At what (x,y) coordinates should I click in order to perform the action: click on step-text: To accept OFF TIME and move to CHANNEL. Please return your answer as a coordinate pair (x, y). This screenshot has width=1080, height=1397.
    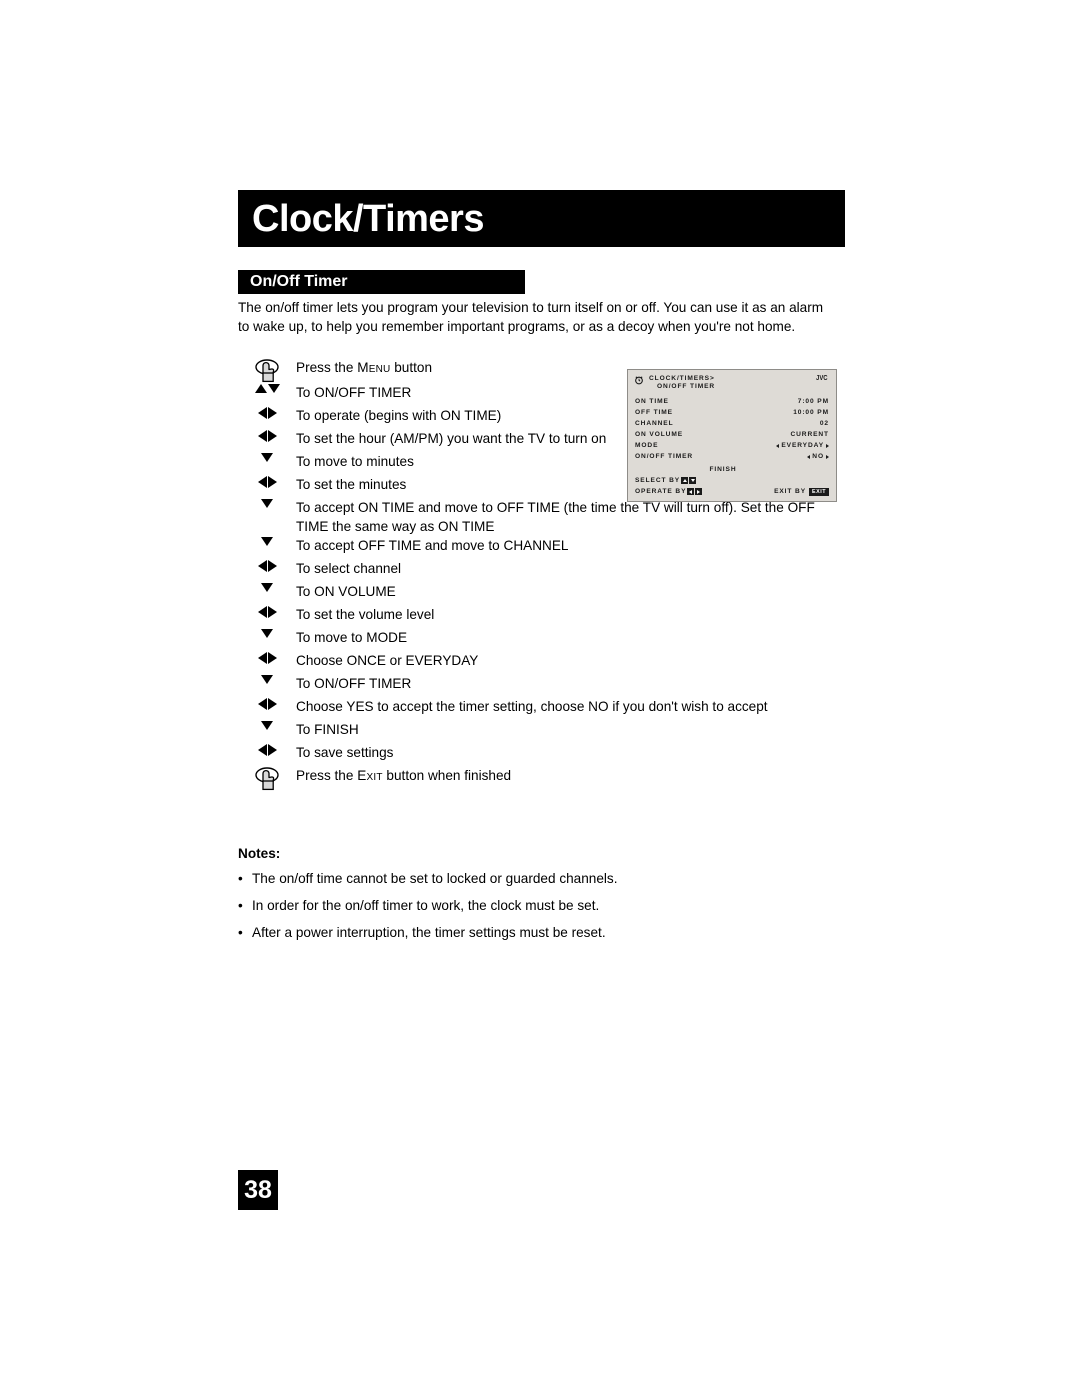
    Looking at the image, I should click on (432, 546).